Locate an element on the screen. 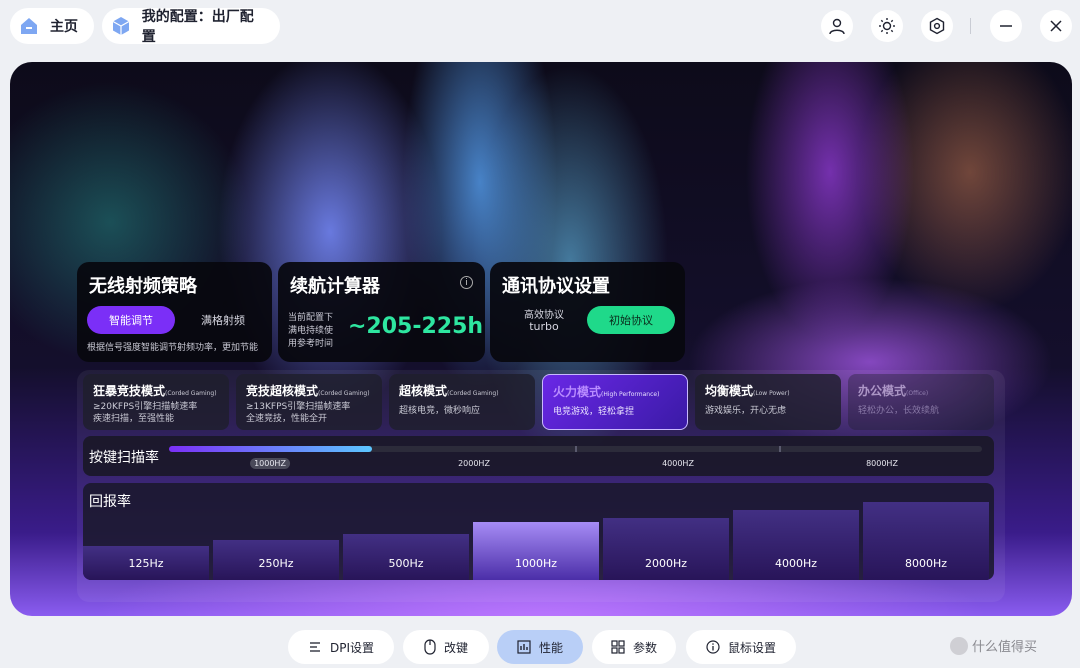 The height and width of the screenshot is (668, 1080). hex-settings-icon is located at coordinates (937, 26).